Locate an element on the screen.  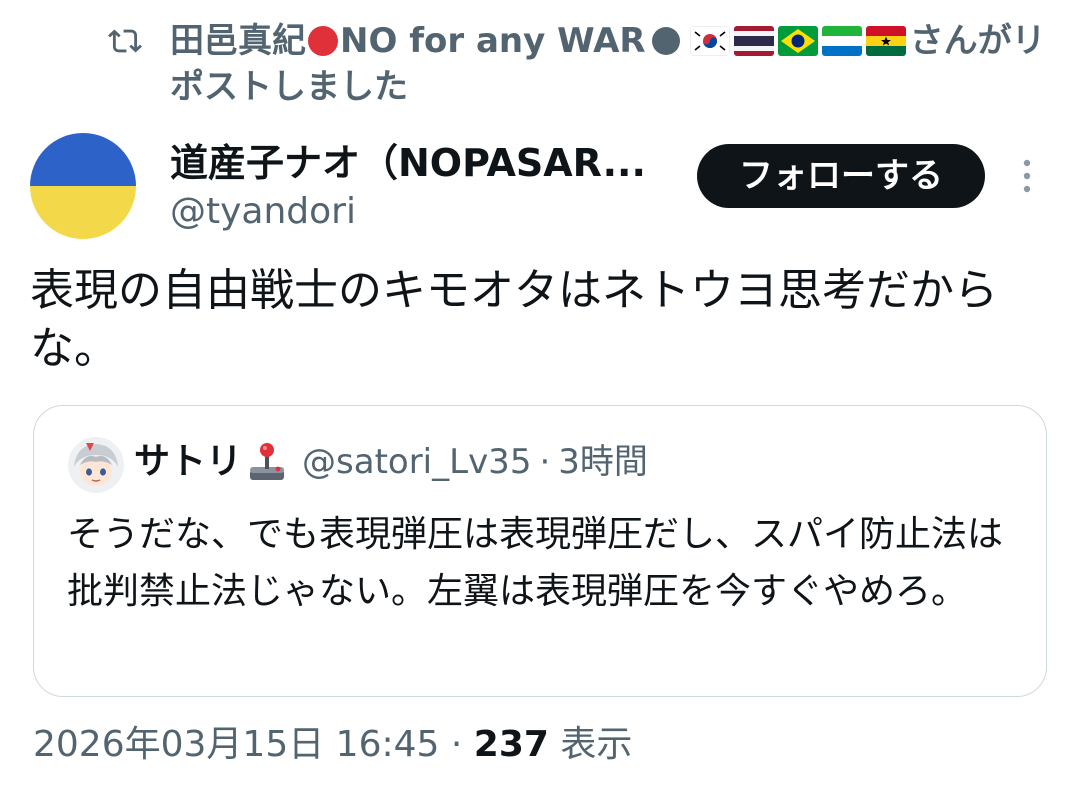
quote-author-name: サトリ is located at coordinates (188, 462).